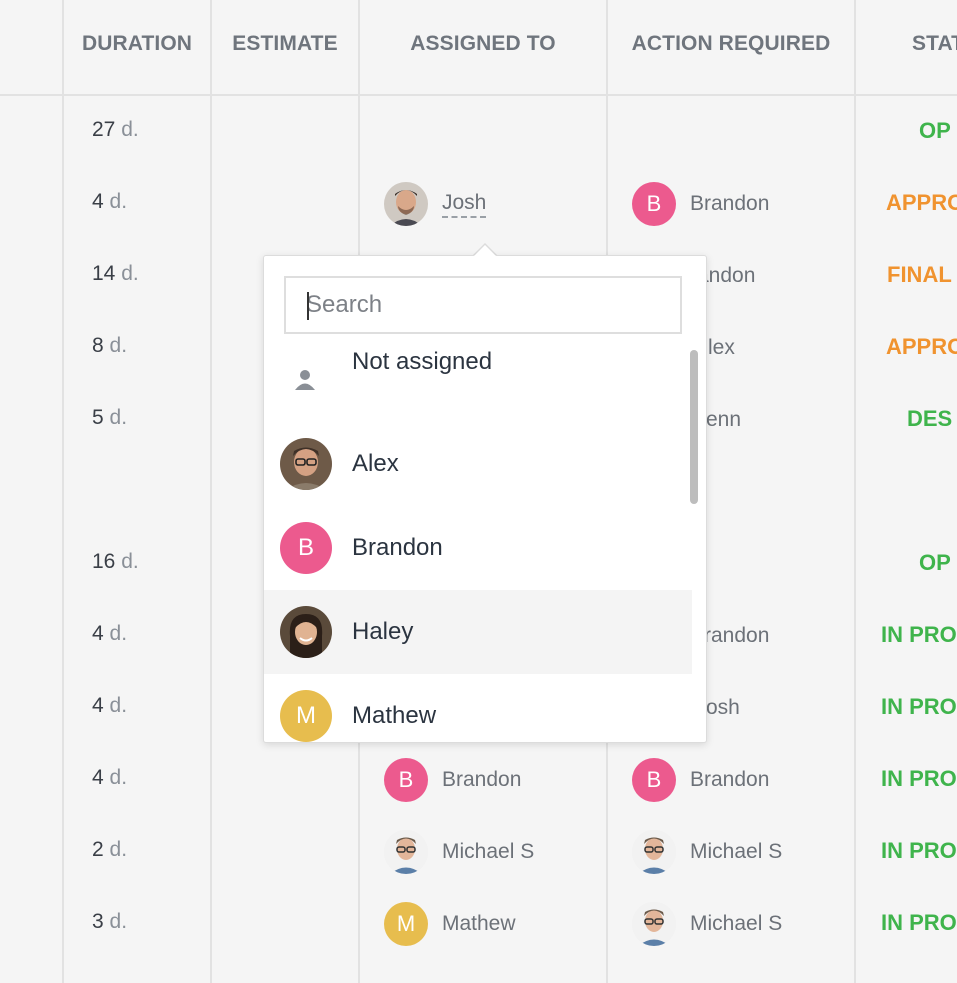 The height and width of the screenshot is (983, 957). I want to click on duration-value: 5, so click(98, 417).